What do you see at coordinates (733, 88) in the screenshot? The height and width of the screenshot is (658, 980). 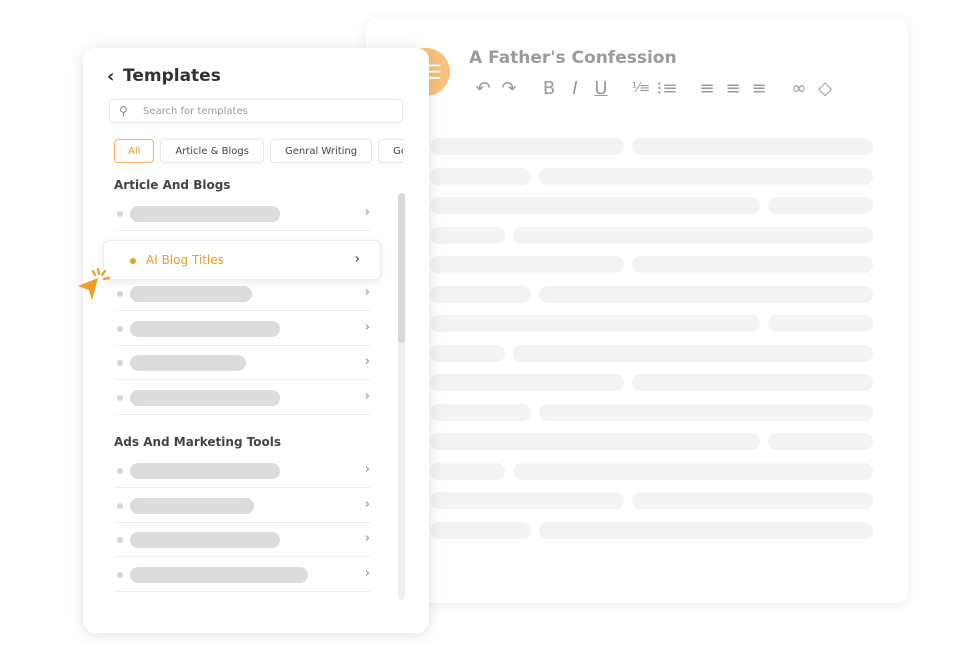 I see `align-center-icon: ≡` at bounding box center [733, 88].